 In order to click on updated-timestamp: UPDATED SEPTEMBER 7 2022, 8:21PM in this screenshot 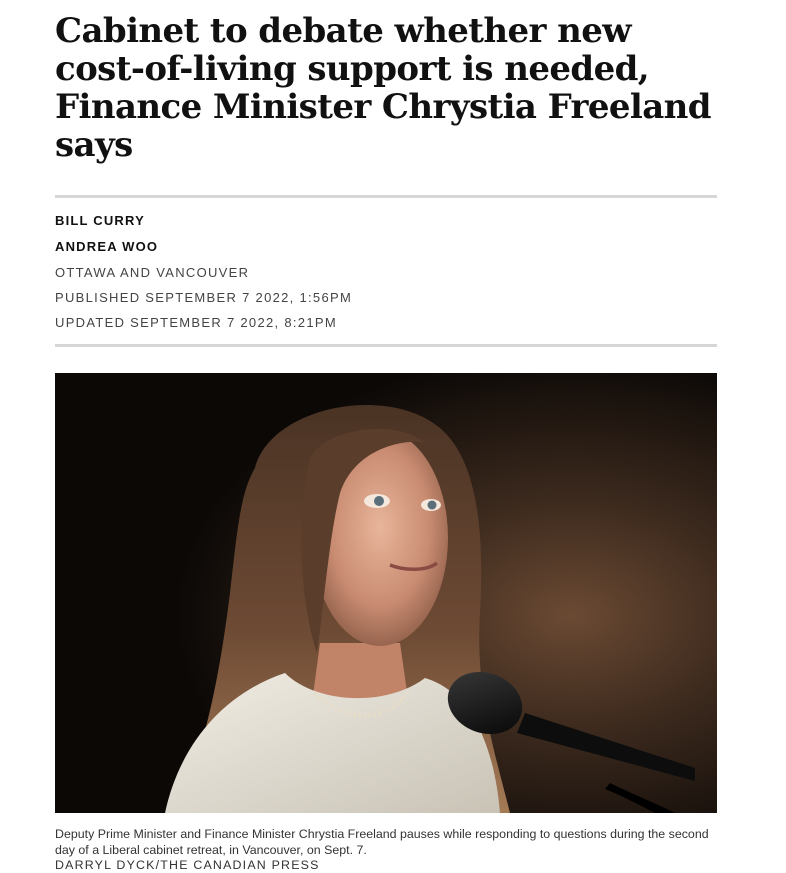, I will do `click(196, 322)`.